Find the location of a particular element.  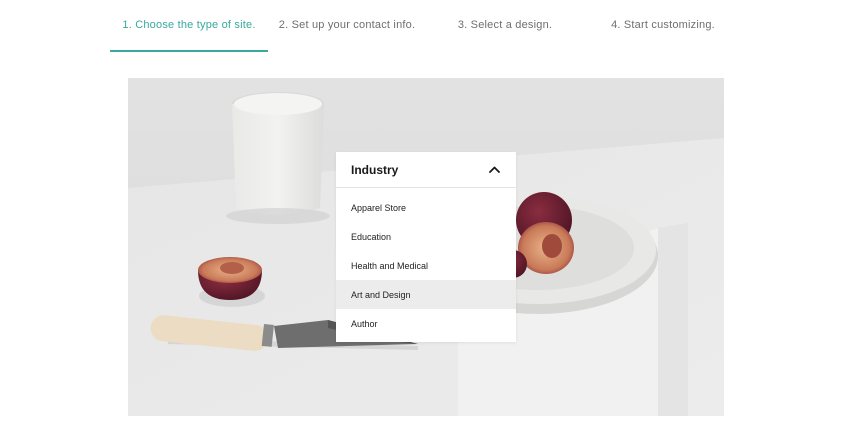

step-select-design: 3. Select a design. is located at coordinates (505, 26).